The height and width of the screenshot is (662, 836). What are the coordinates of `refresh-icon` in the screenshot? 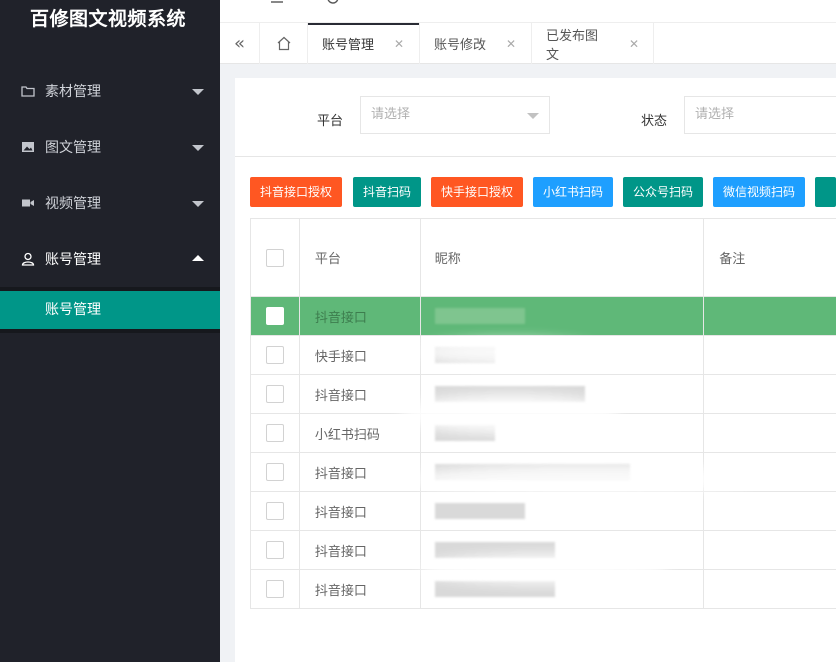 It's located at (333, 4).